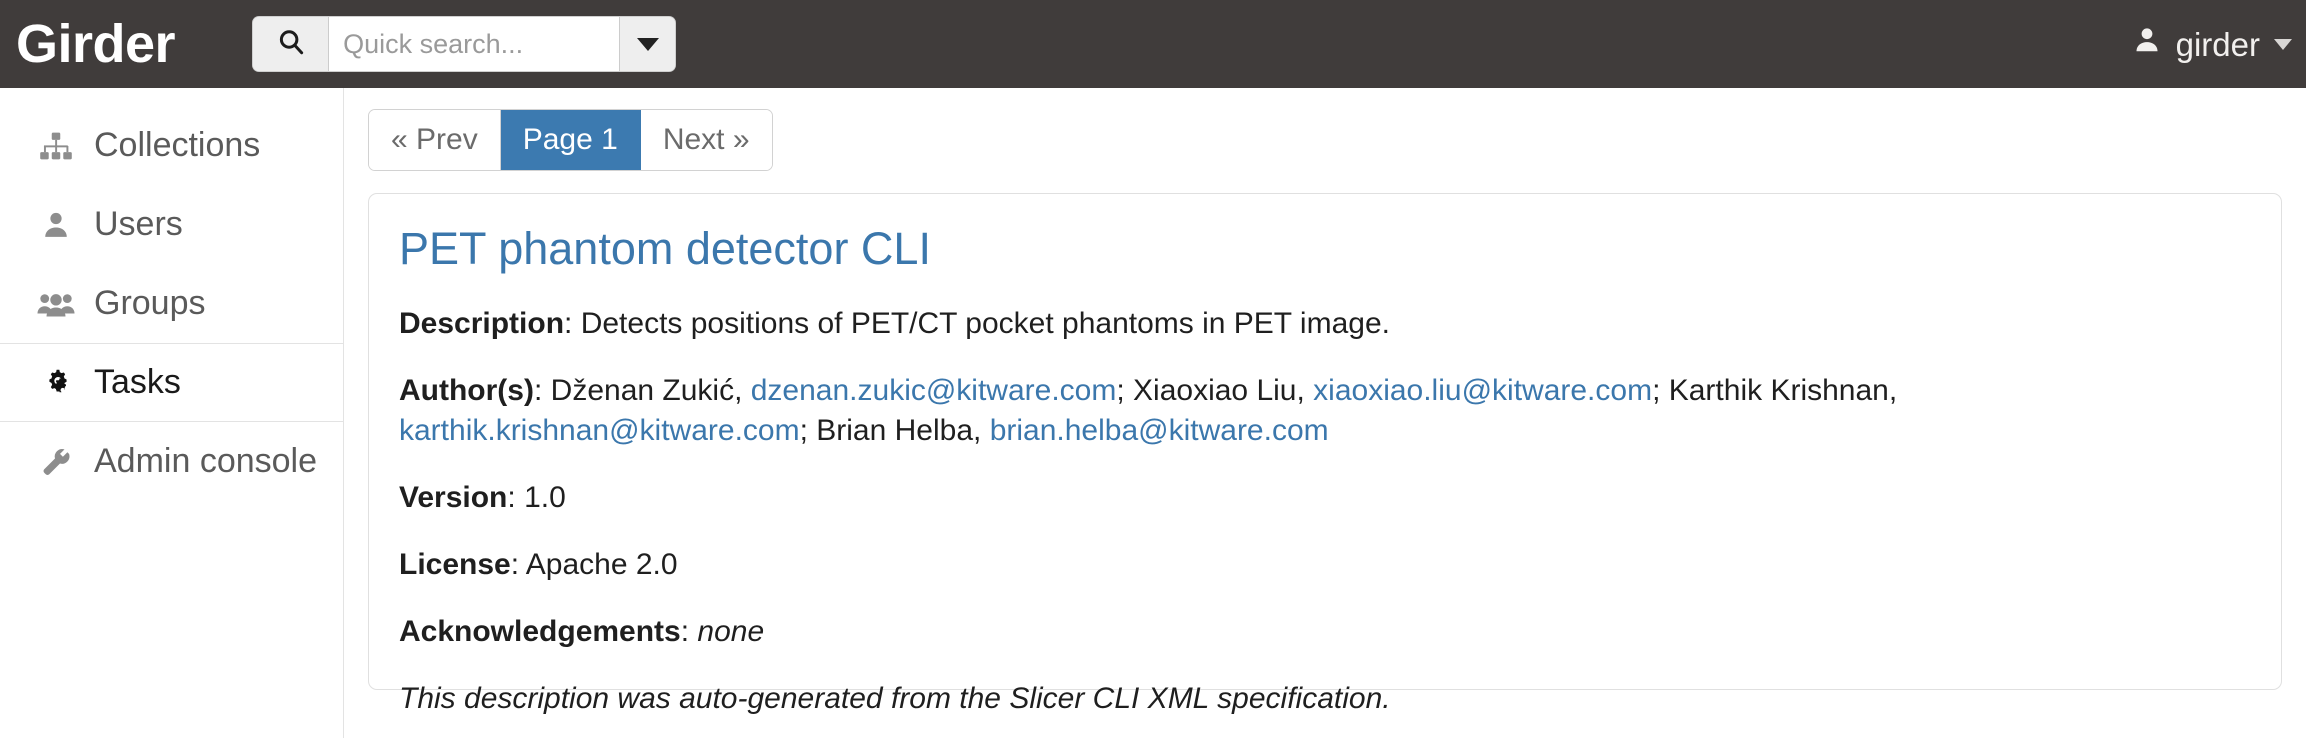  What do you see at coordinates (1783, 391) in the screenshot?
I see `author-name: Karthik Krishnan,` at bounding box center [1783, 391].